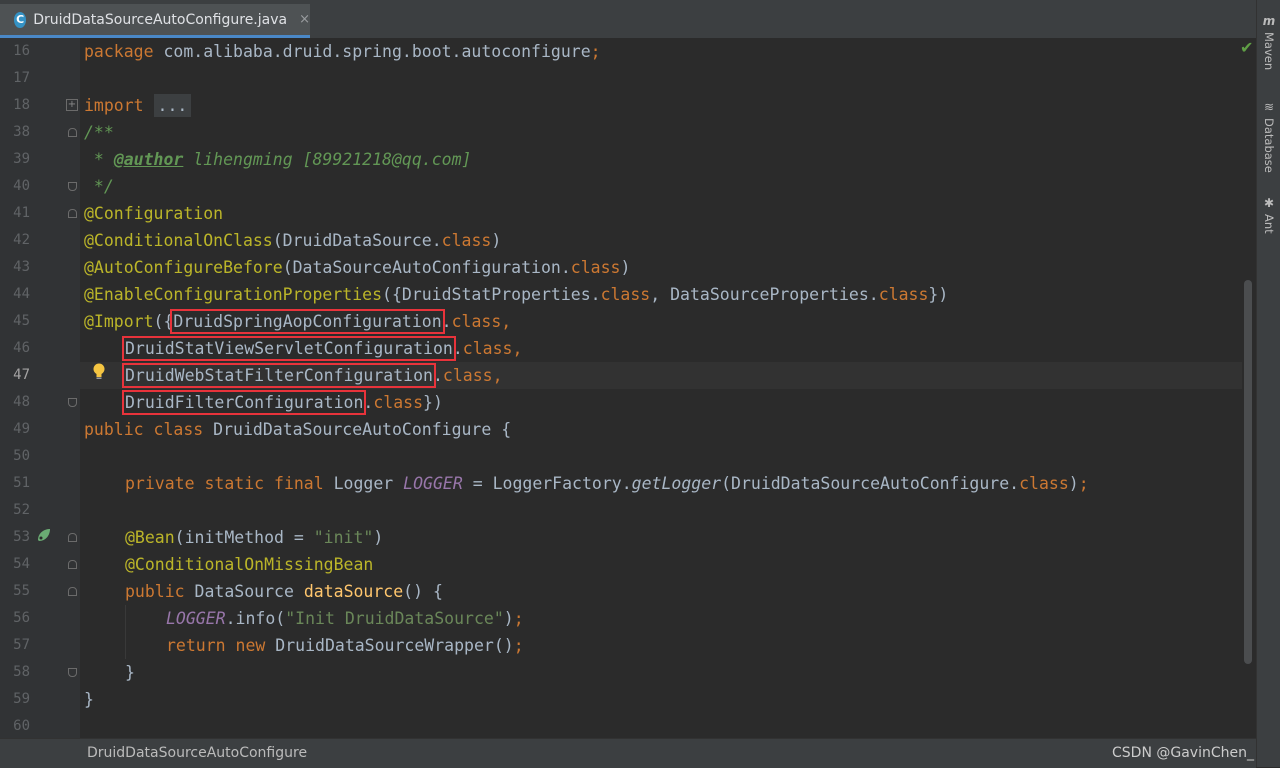  I want to click on highlighted-class-name: DruidSpringAopConfiguration, so click(307, 321).